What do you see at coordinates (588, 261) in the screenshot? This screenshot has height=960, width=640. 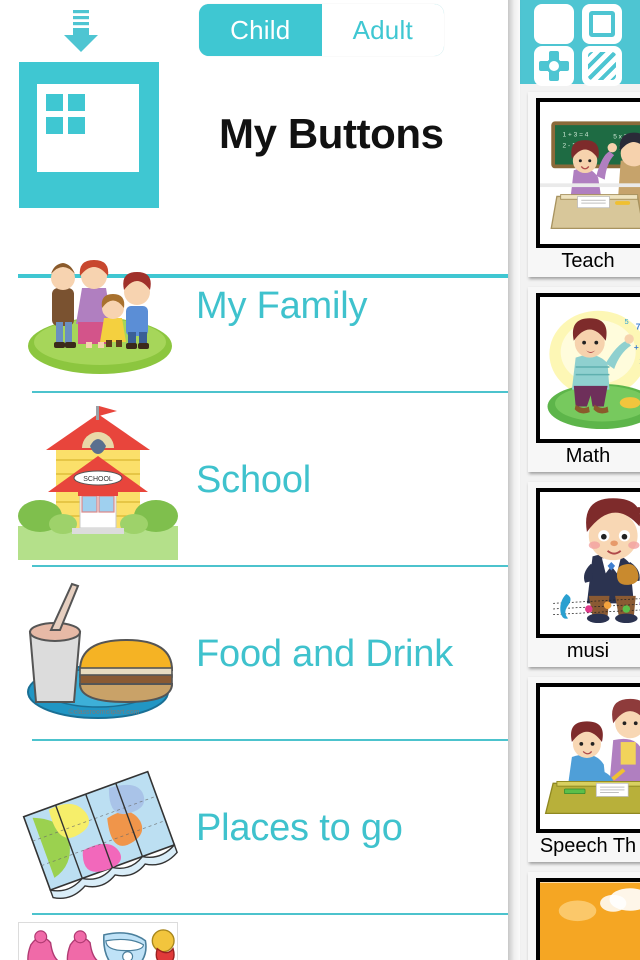 I see `picture-card-caption: Teach` at bounding box center [588, 261].